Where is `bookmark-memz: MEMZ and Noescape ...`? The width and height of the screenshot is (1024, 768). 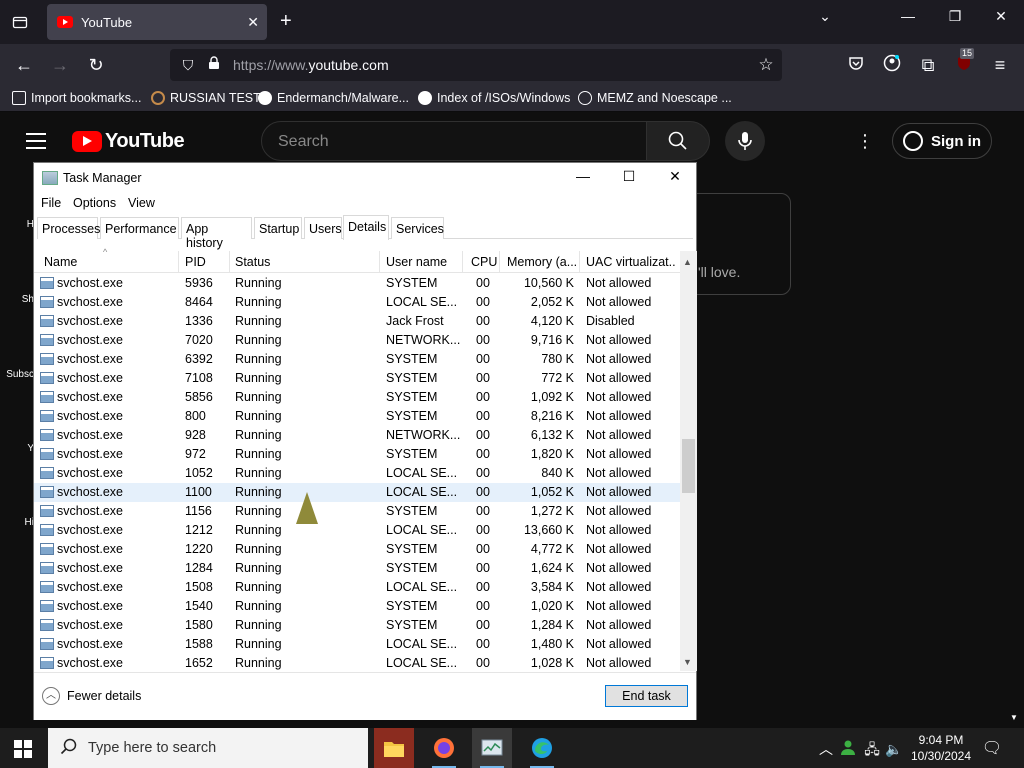
bookmark-memz: MEMZ and Noescape ... is located at coordinates (655, 98).